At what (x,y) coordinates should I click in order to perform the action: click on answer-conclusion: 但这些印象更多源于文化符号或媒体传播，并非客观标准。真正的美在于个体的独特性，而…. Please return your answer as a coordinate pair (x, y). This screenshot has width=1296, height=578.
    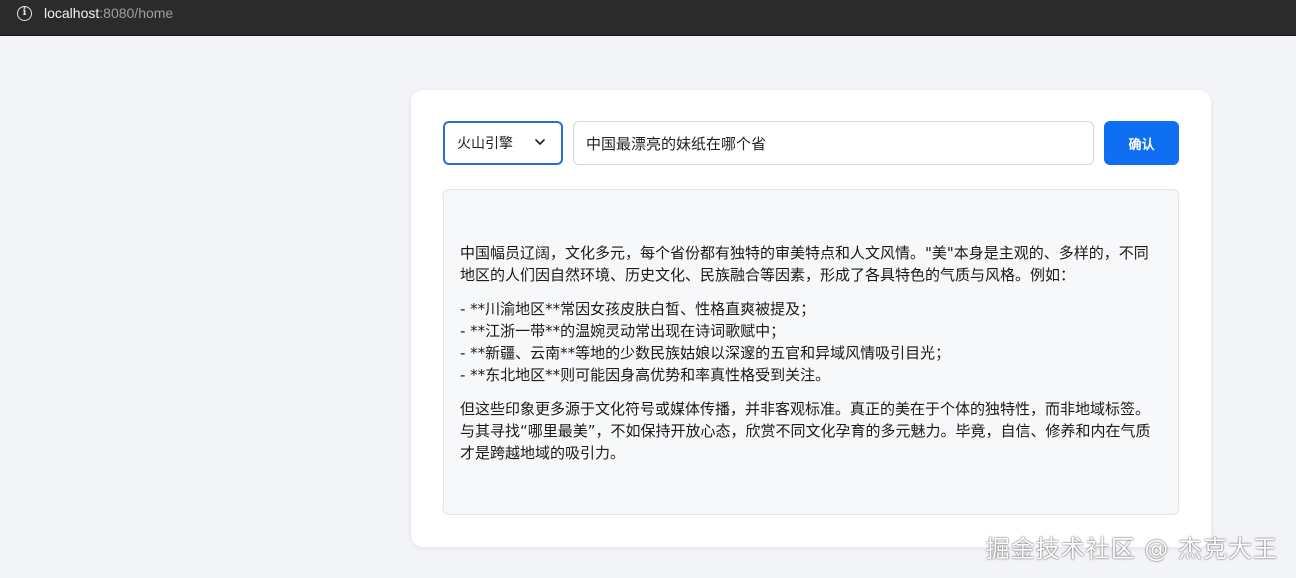
    Looking at the image, I should click on (805, 431).